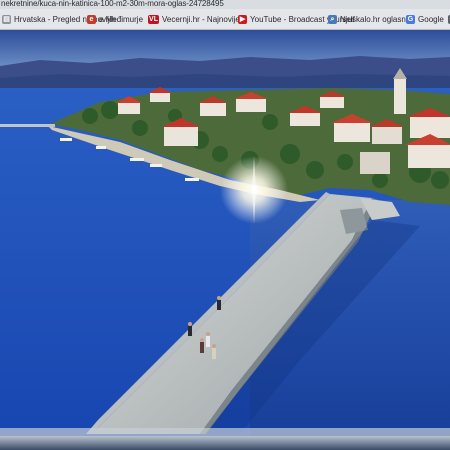 Image resolution: width=450 pixels, height=450 pixels. What do you see at coordinates (295, 19) in the screenshot?
I see `bookmark-item: ▶ YouTube - Broadcast yourself` at bounding box center [295, 19].